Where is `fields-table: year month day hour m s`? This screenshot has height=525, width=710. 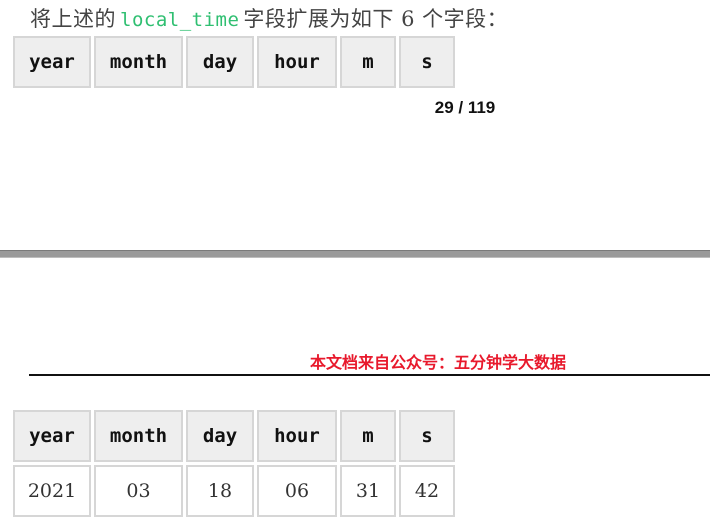 fields-table: year month day hour m s is located at coordinates (234, 62).